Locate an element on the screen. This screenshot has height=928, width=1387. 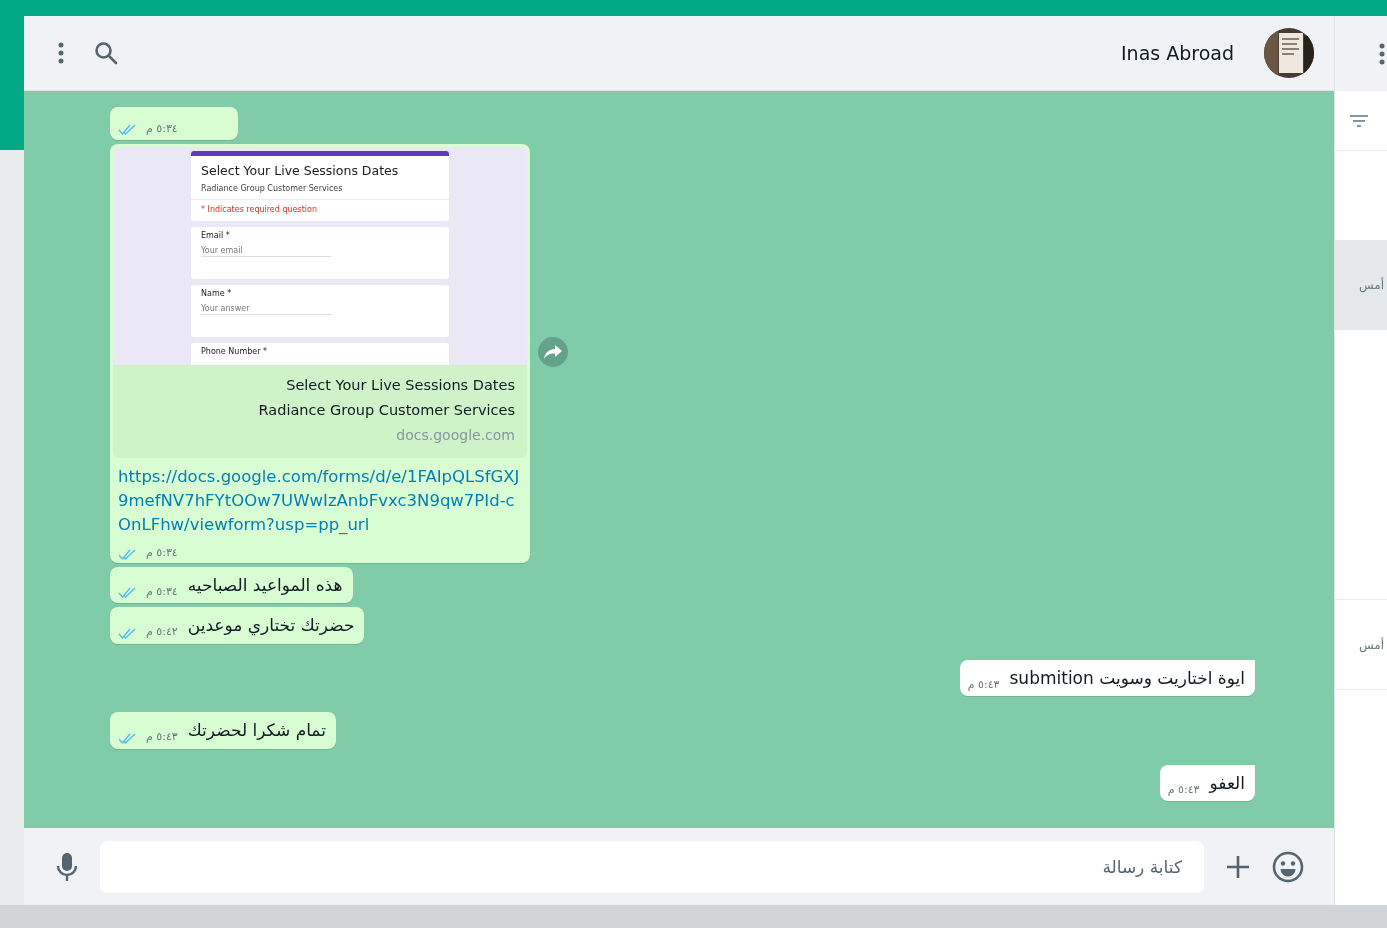
field-hint: Your email is located at coordinates (266, 252).